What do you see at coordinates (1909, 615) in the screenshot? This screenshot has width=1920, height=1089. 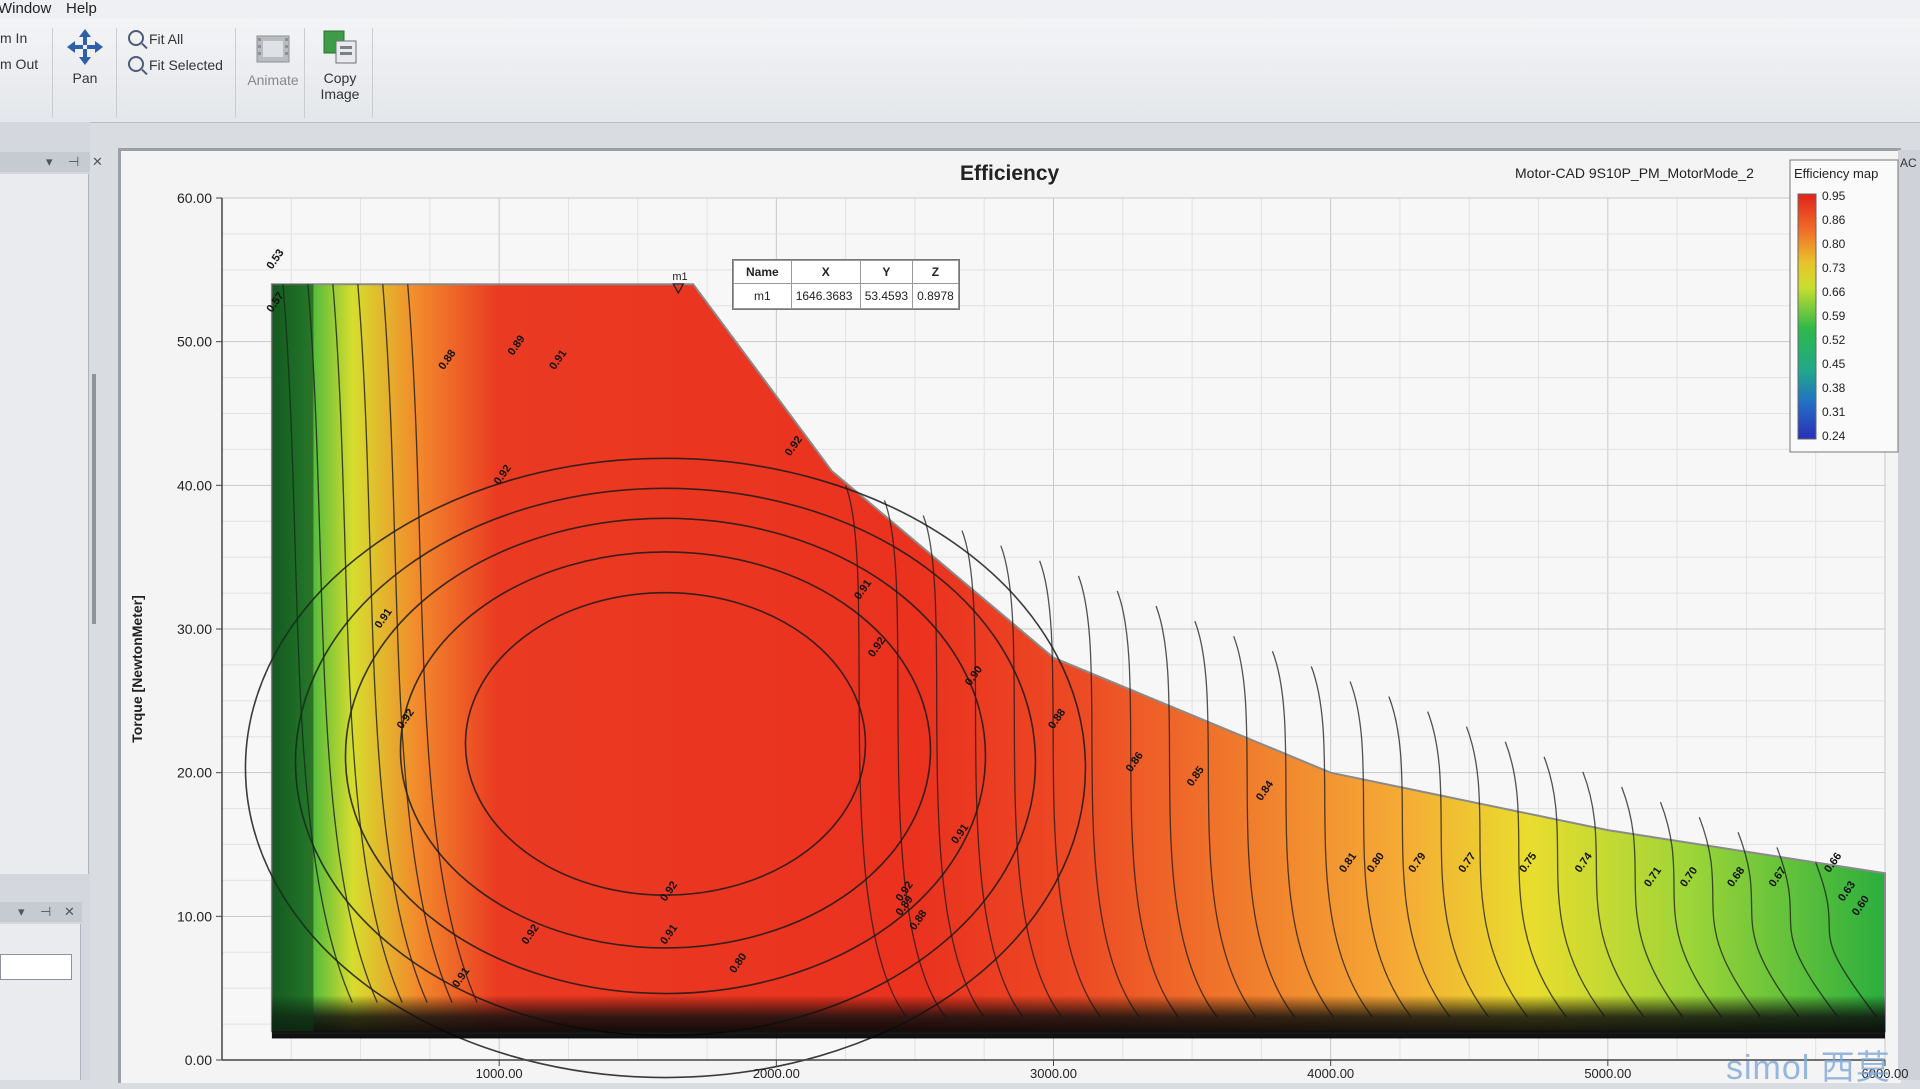 I see `right-side-strip: AC` at bounding box center [1909, 615].